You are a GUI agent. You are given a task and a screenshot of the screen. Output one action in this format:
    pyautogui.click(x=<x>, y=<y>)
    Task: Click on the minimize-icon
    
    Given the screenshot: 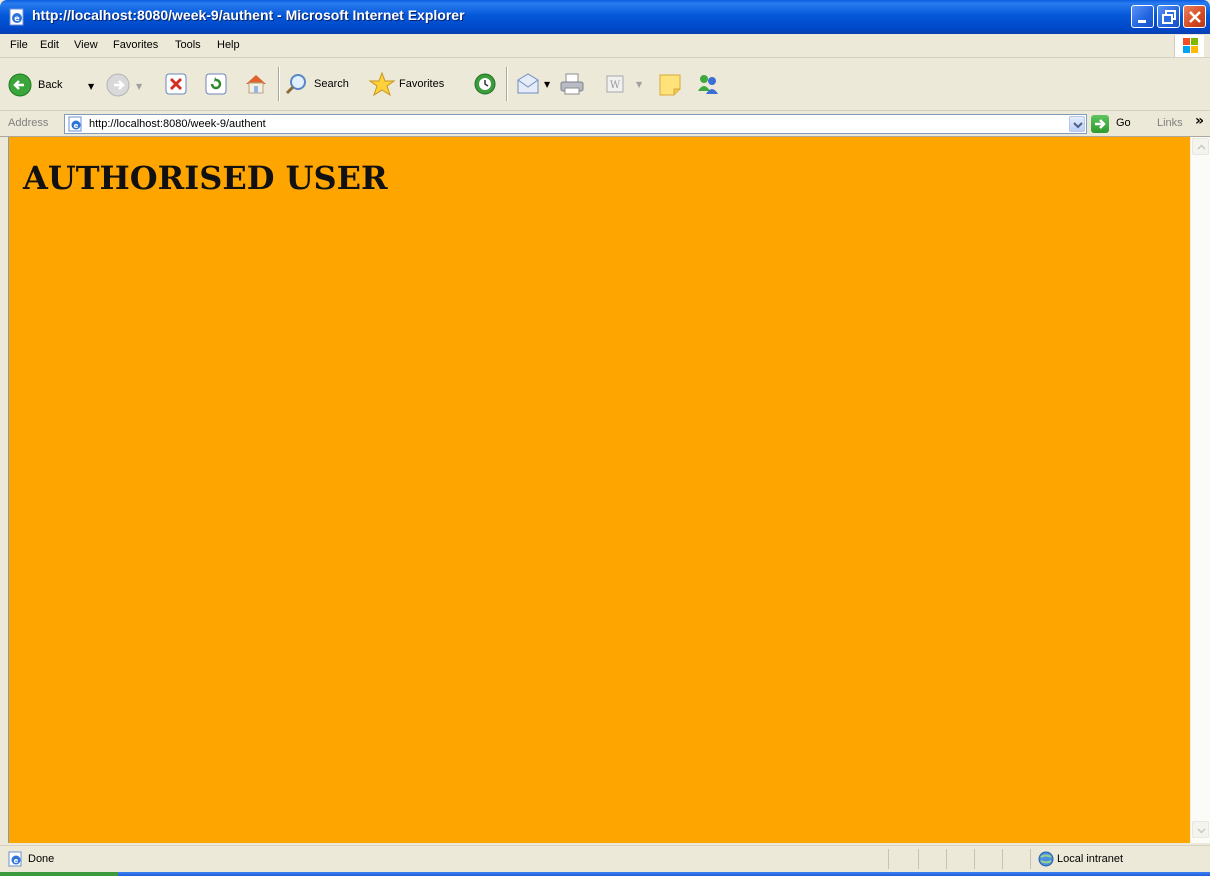 What is the action you would take?
    pyautogui.click(x=1142, y=21)
    